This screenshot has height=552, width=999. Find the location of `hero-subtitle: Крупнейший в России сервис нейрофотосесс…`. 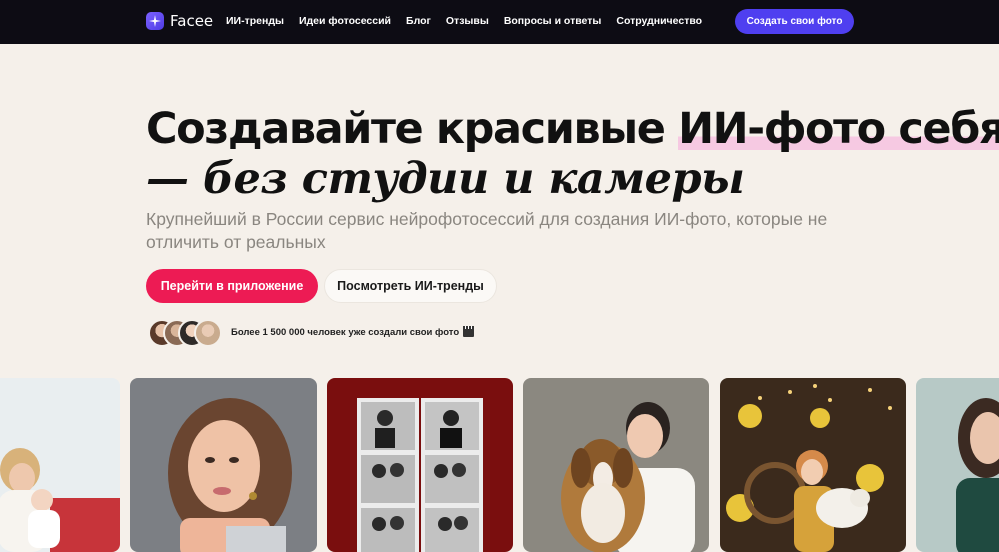

hero-subtitle: Крупнейший в России сервис нейрофотосесс… is located at coordinates (487, 230).